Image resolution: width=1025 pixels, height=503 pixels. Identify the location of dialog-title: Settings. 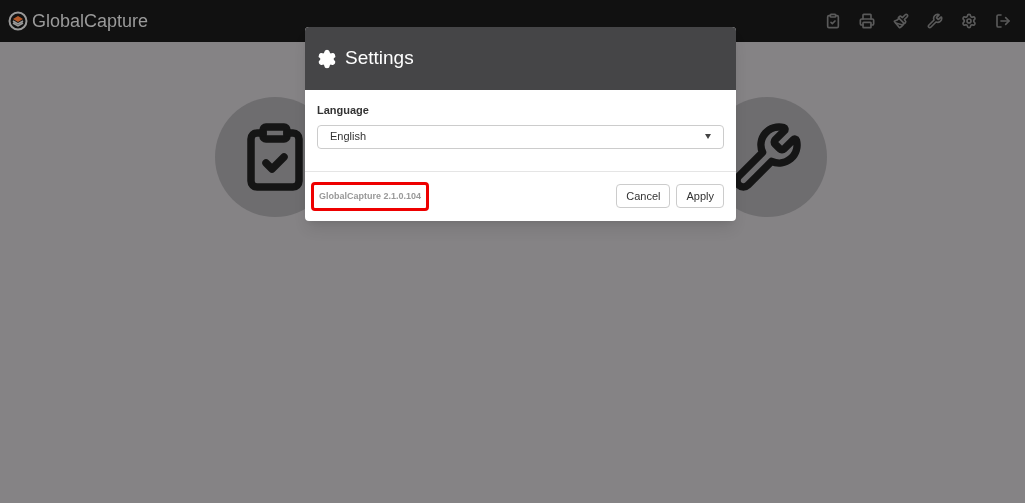
(379, 58).